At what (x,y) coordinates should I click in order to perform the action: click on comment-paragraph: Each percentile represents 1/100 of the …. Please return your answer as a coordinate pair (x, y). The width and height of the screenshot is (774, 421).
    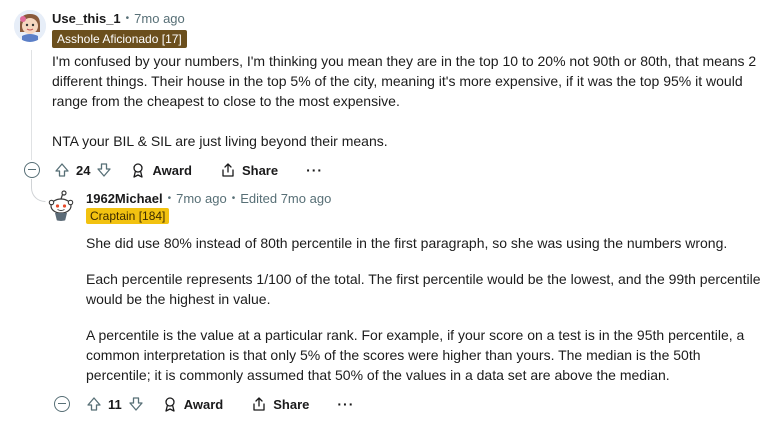
    Looking at the image, I should click on (423, 289).